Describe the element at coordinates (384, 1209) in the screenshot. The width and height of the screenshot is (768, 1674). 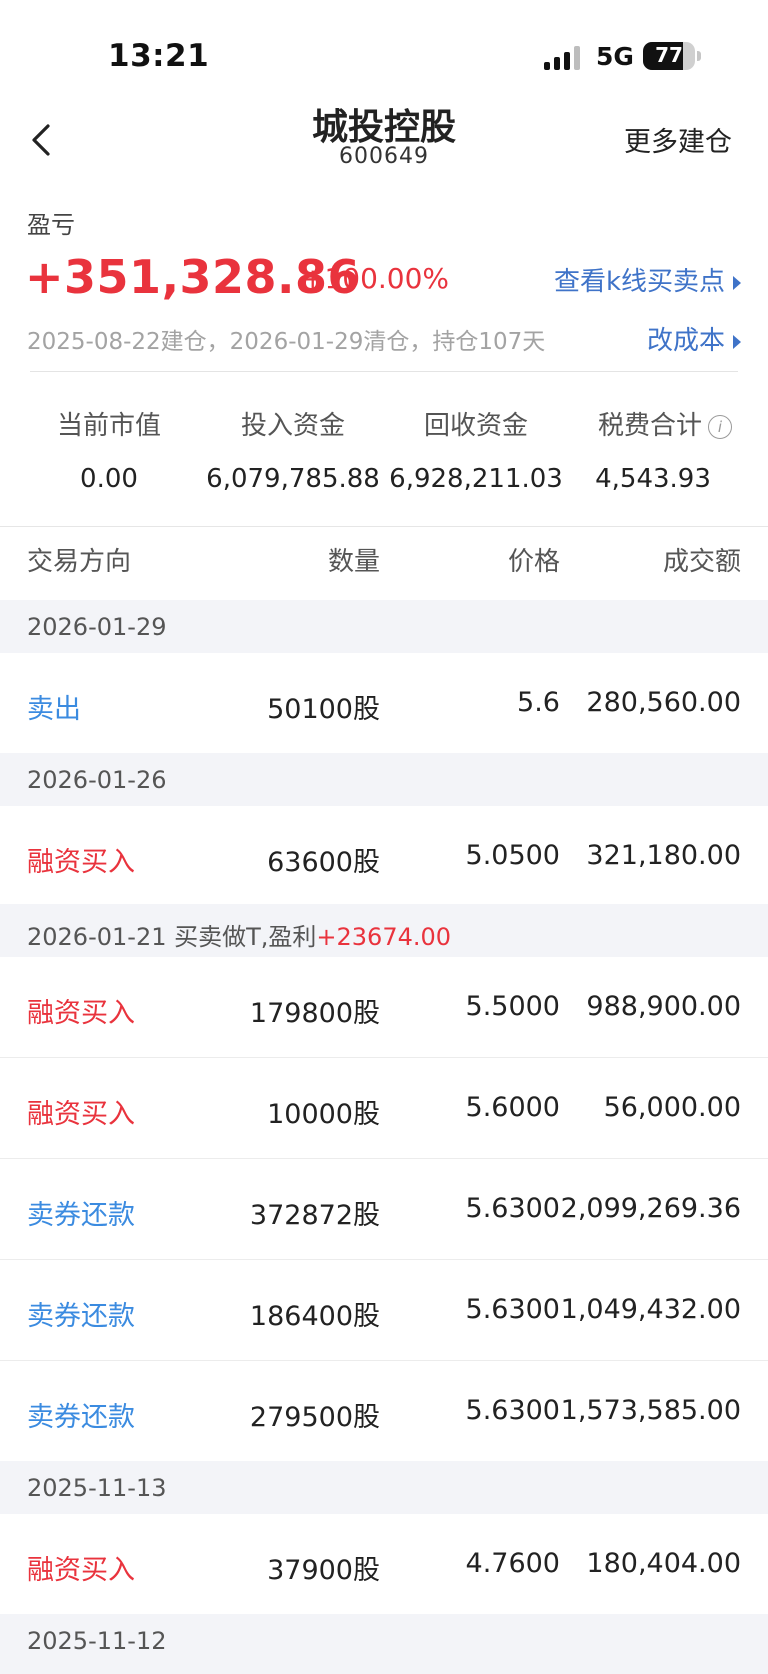
I see `trade-row: 卖券还款 372872股 5.6300 2,099,269.36` at that location.